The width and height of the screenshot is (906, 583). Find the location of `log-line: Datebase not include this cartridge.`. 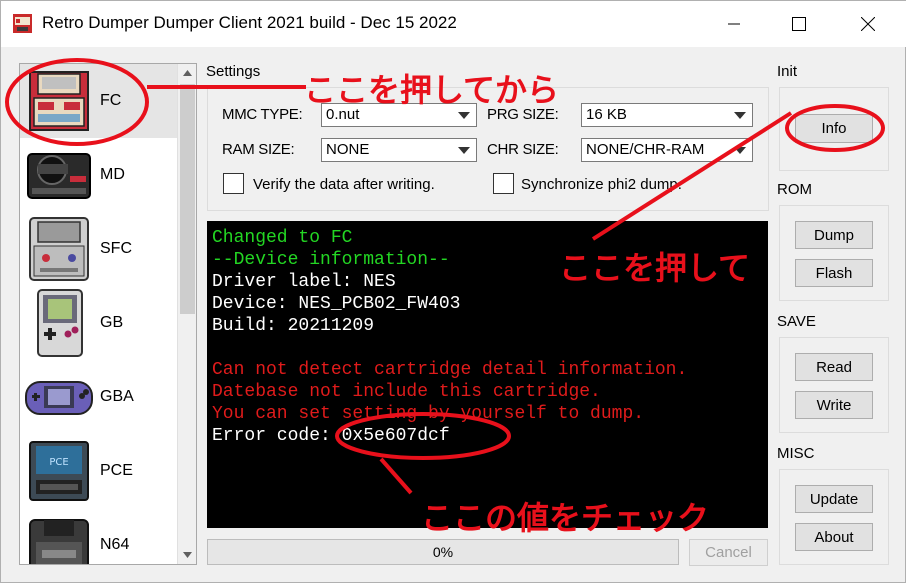

log-line: Datebase not include this cartridge. is located at coordinates (406, 392).